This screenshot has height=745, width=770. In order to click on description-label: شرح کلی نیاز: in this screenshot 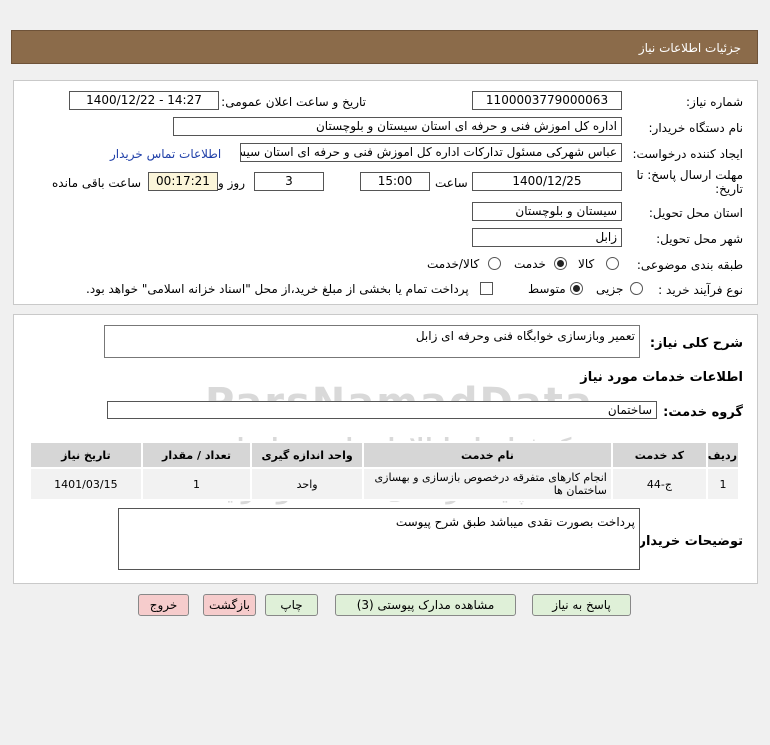, I will do `click(696, 343)`.